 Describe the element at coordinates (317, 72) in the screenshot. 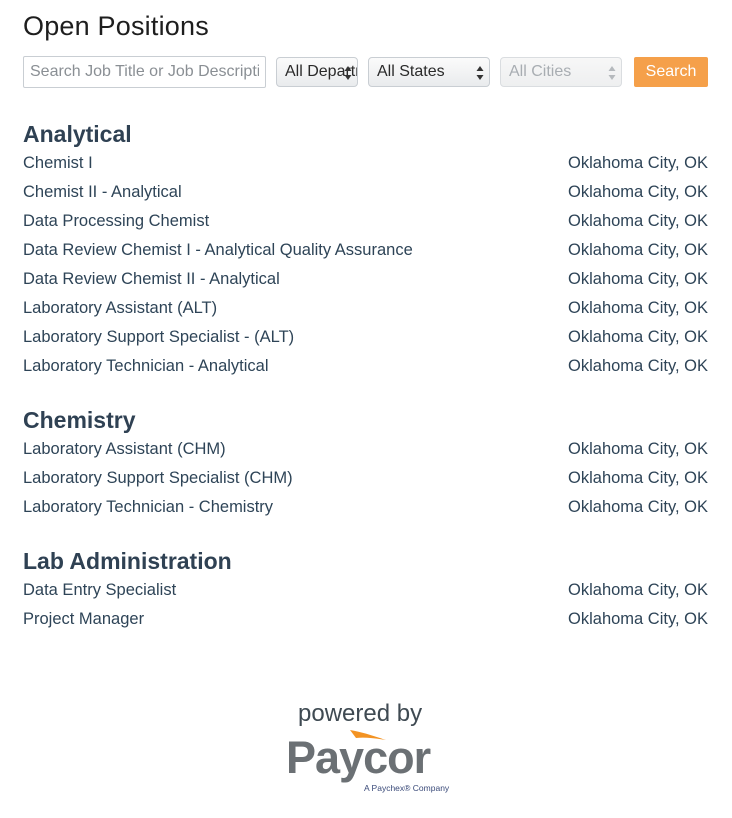

I see `department-select: All Departments` at that location.